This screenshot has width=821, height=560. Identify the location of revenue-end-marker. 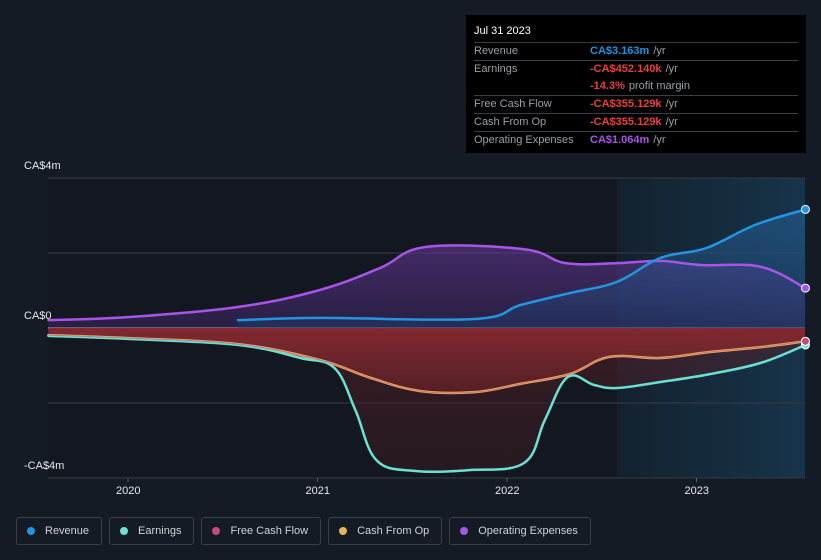
(805, 209).